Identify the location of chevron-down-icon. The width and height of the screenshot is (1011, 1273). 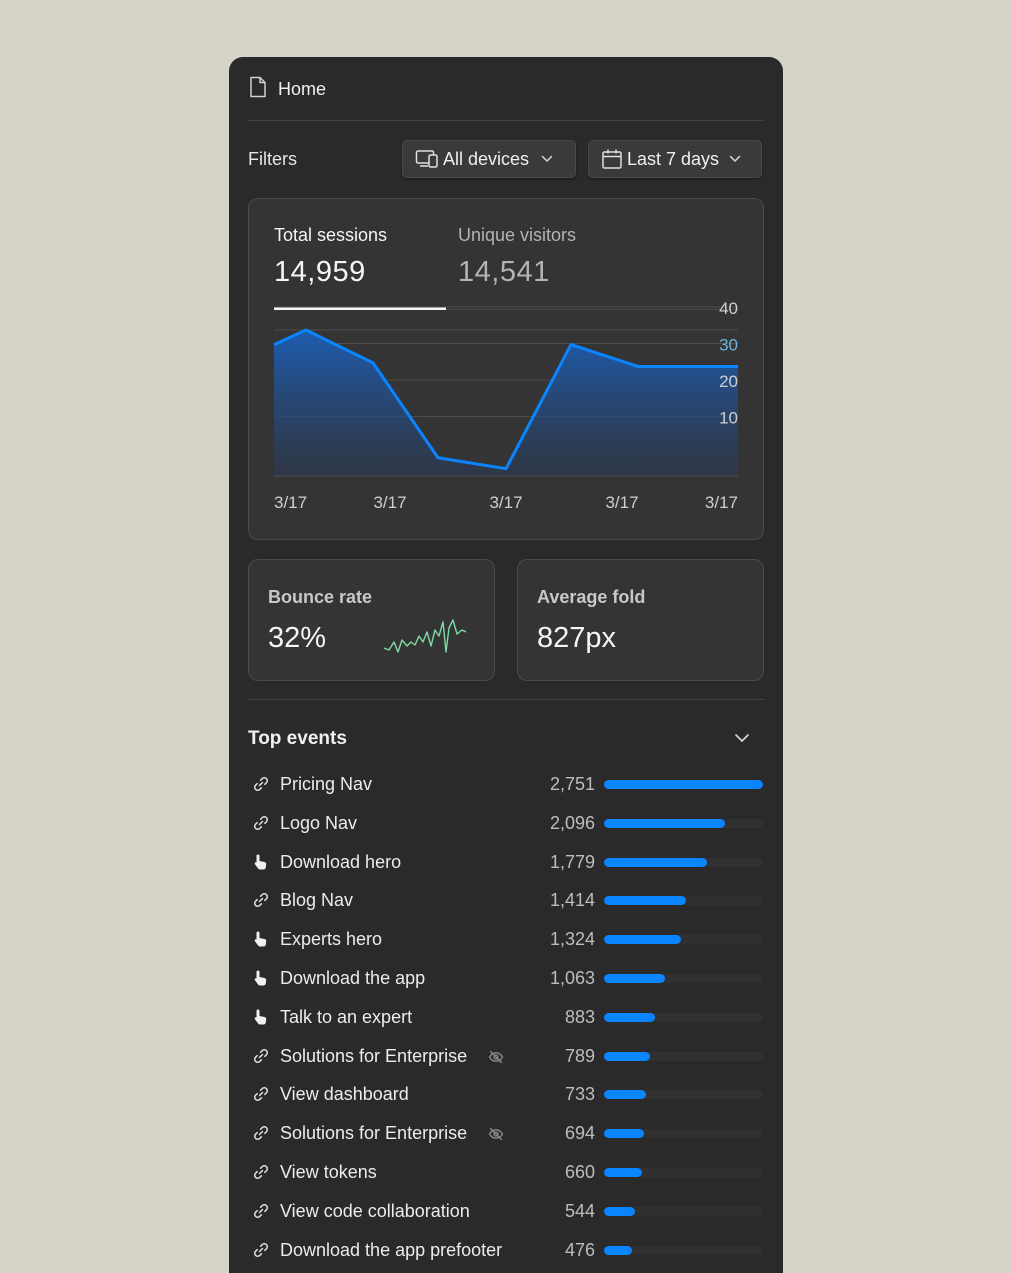
(742, 739).